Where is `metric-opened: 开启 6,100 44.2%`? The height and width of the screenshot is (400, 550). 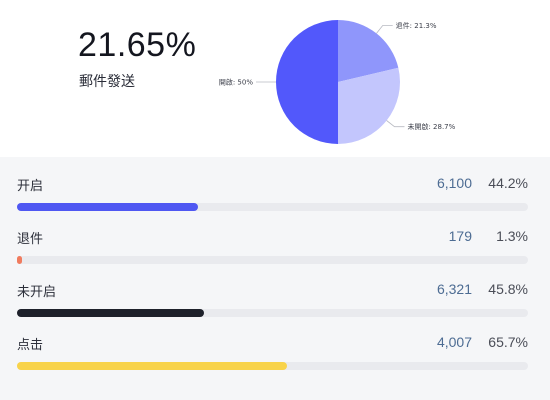 metric-opened: 开启 6,100 44.2% is located at coordinates (272, 201).